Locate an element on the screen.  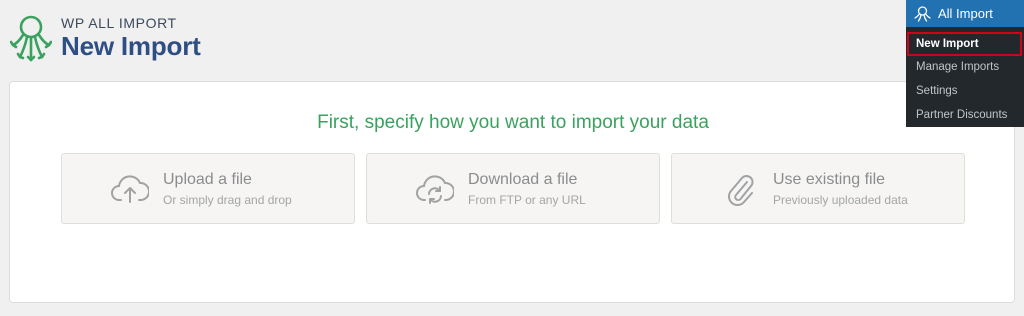
option-subtitle: From FTP or any URL is located at coordinates (527, 199).